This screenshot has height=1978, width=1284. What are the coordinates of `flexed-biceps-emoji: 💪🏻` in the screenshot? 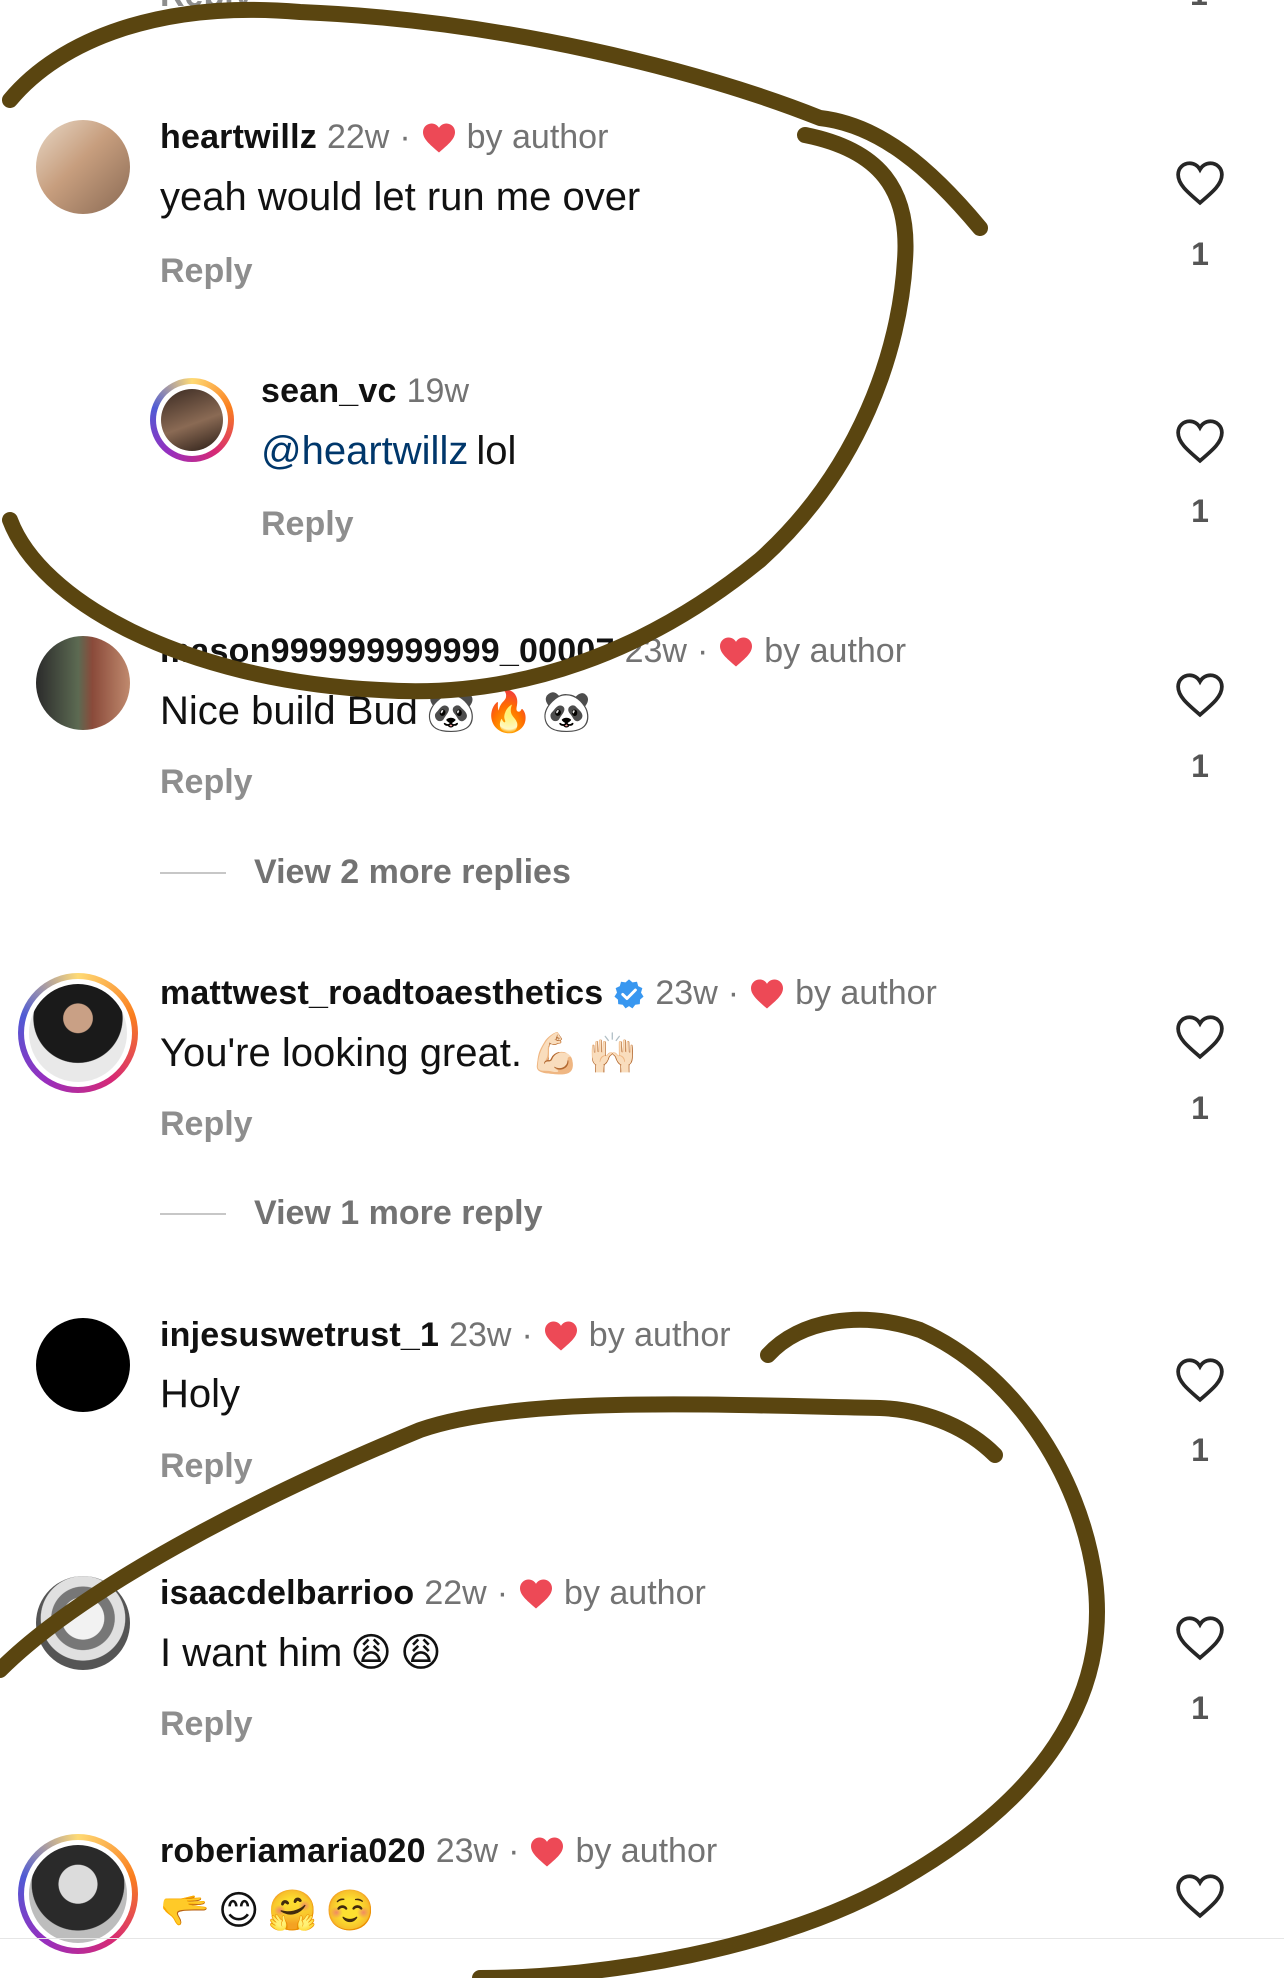 It's located at (554, 1054).